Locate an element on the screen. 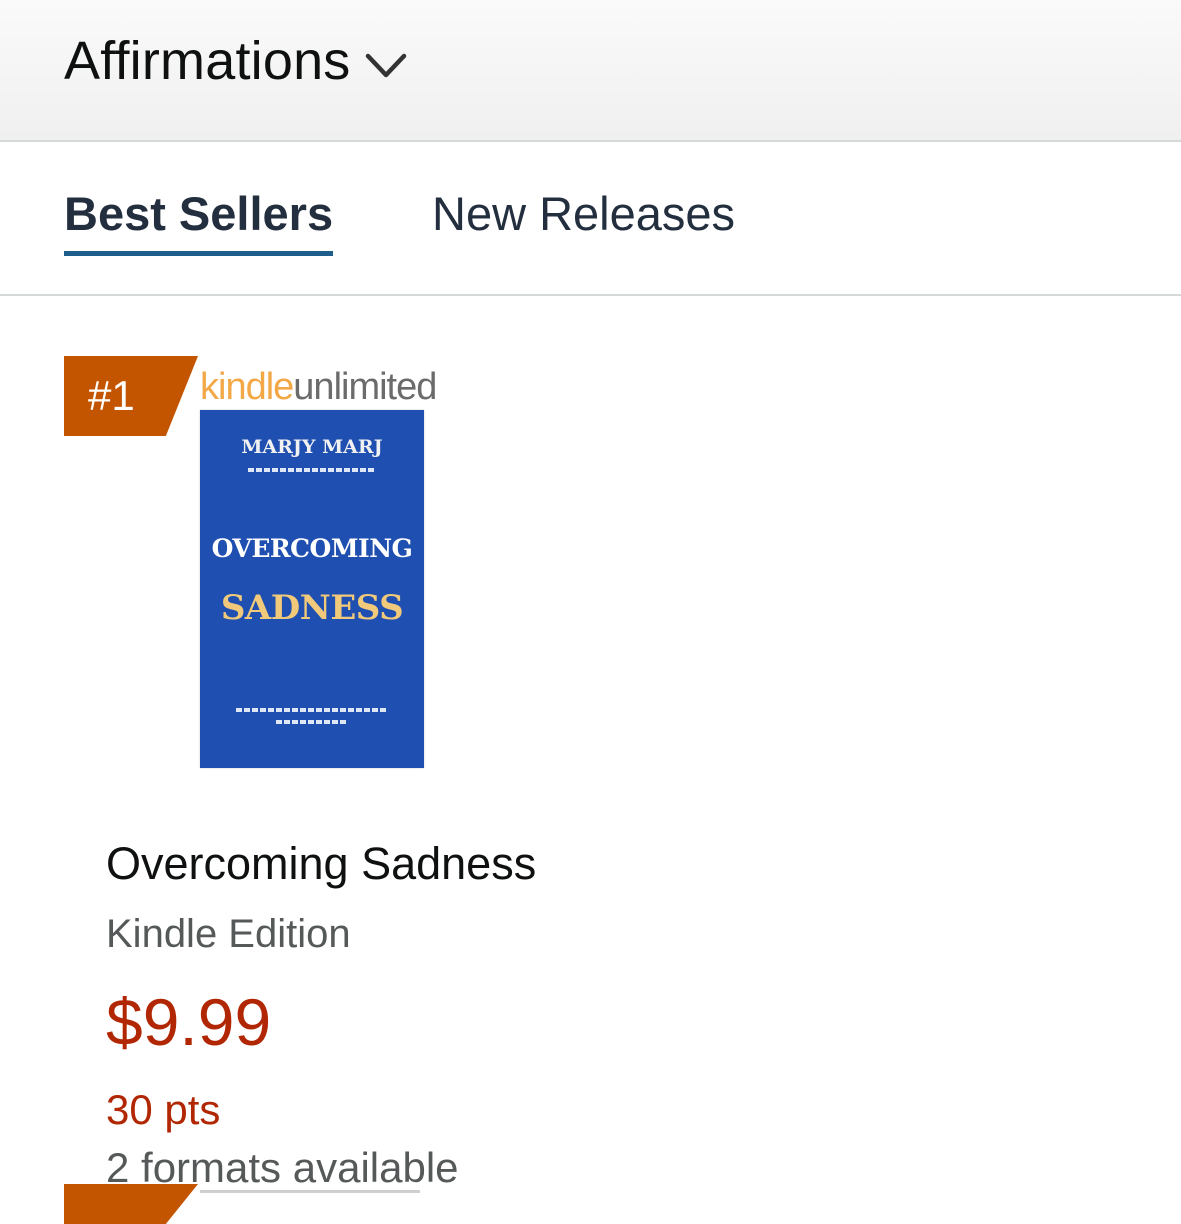 This screenshot has width=1181, height=1224. tab-new-releases: New Releases is located at coordinates (583, 218).